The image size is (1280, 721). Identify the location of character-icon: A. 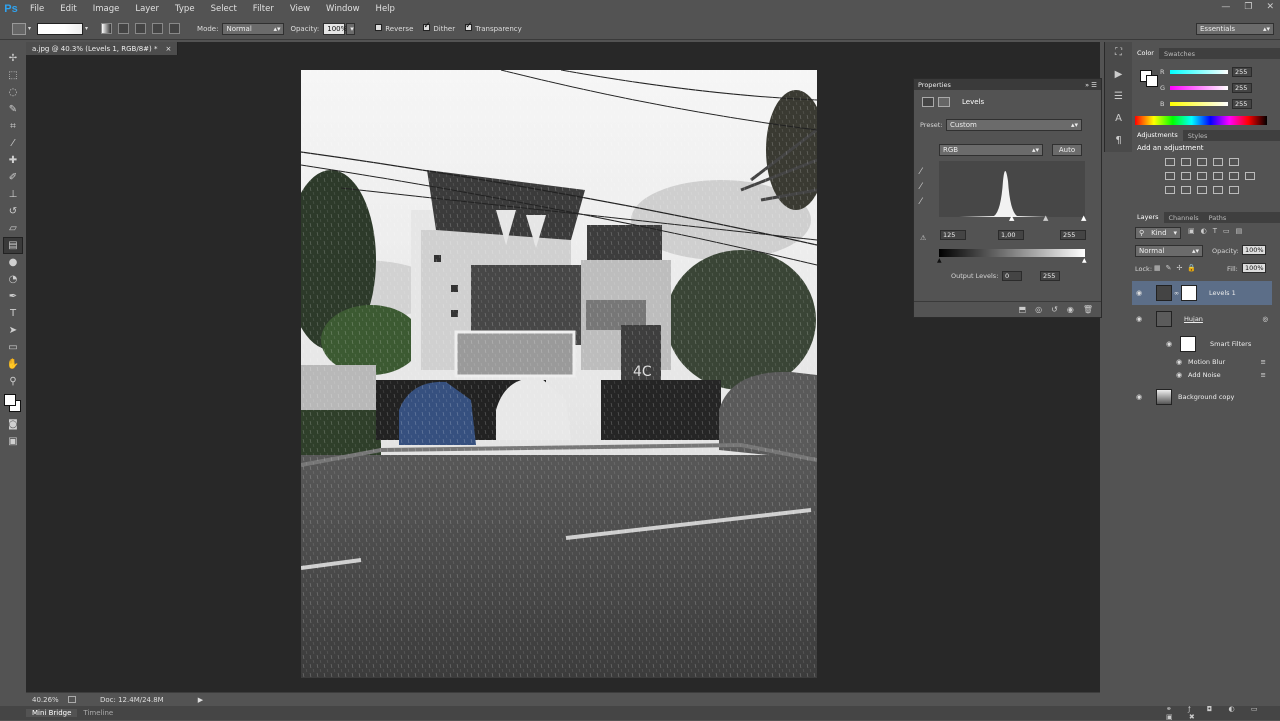
(1118, 119).